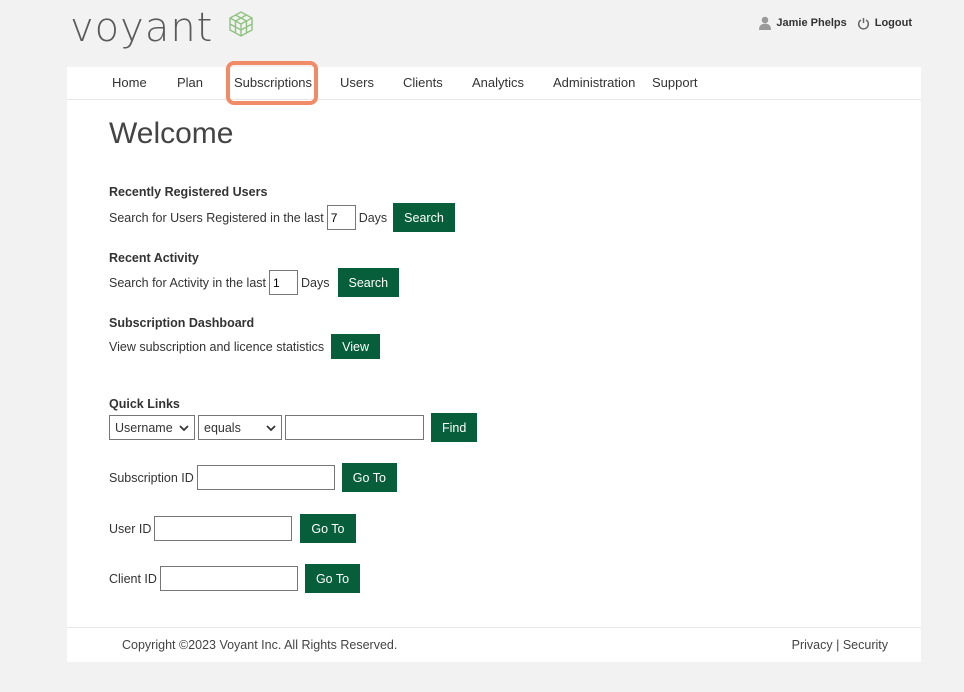 This screenshot has height=692, width=964. I want to click on operator-select-value: equals, so click(222, 427).